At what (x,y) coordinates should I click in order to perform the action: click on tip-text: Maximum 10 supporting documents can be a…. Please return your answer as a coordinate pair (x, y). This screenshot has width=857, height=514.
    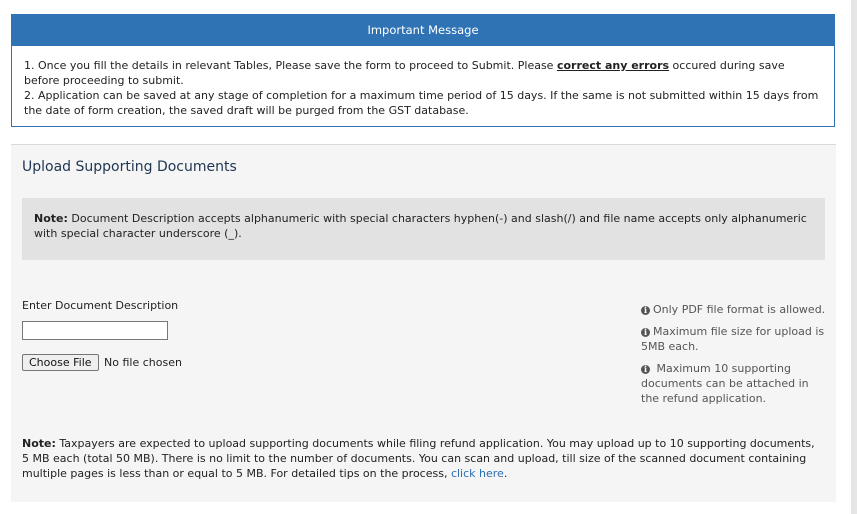
    Looking at the image, I should click on (725, 383).